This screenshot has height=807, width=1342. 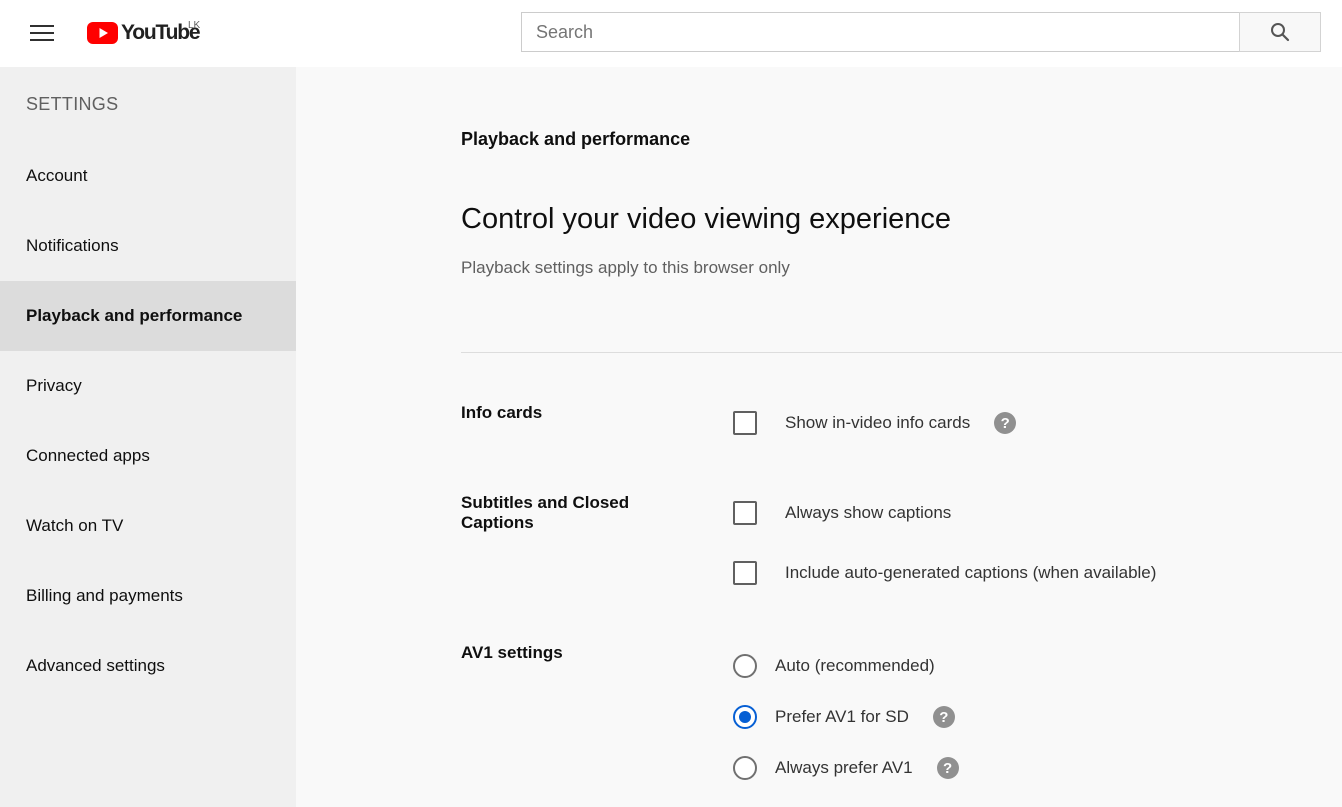 I want to click on hamburger-menu-icon, so click(x=42, y=33).